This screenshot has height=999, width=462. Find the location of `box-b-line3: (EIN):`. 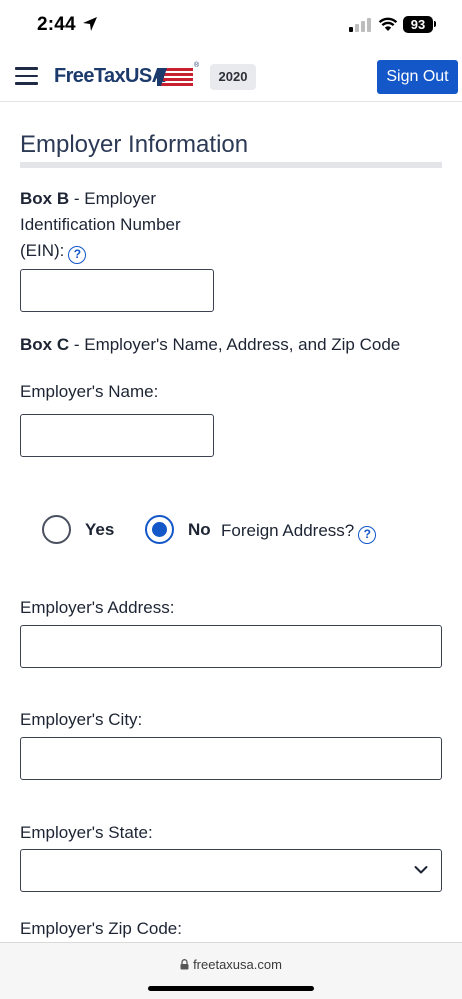

box-b-line3: (EIN): is located at coordinates (42, 250).